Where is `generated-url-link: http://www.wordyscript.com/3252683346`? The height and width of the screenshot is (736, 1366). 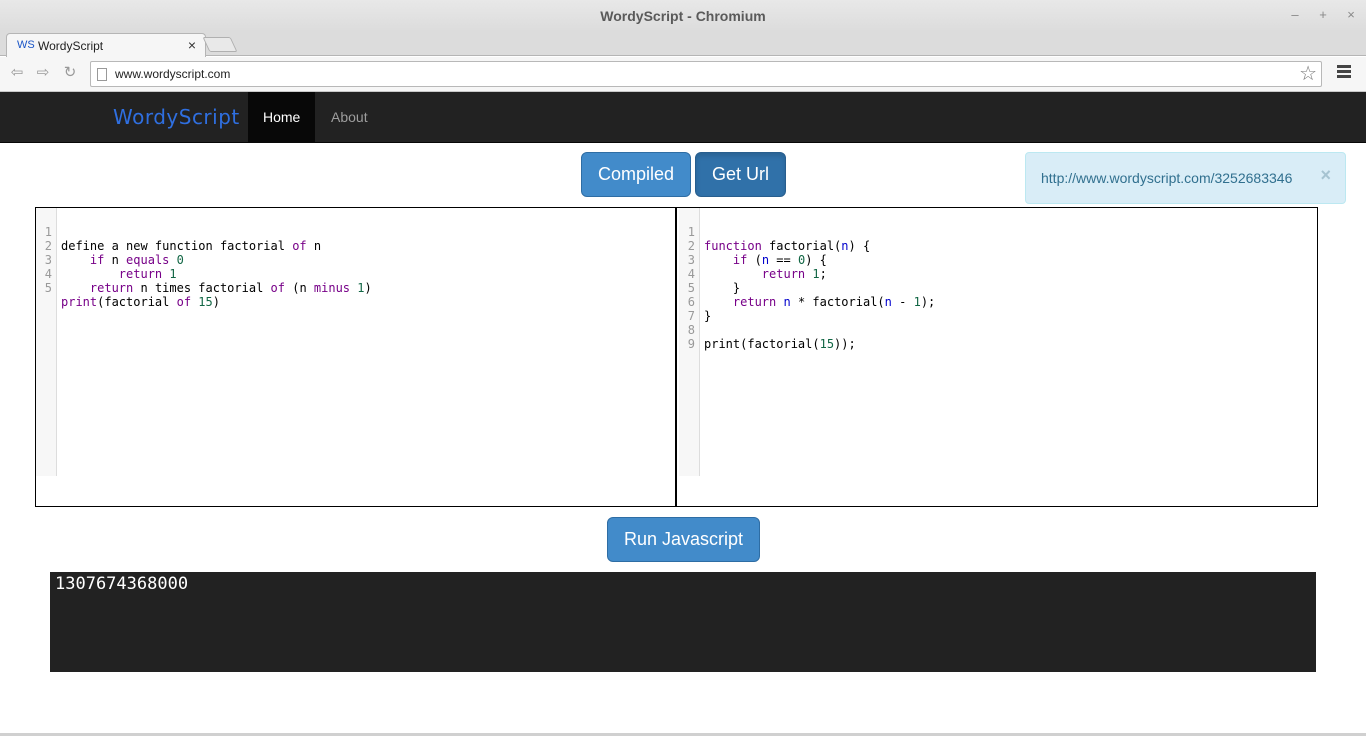 generated-url-link: http://www.wordyscript.com/3252683346 is located at coordinates (1166, 178).